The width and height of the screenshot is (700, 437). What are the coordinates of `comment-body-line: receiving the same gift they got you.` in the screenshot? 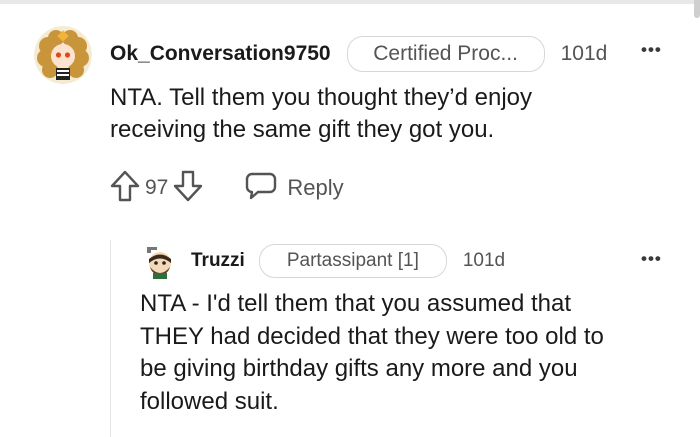 It's located at (302, 129).